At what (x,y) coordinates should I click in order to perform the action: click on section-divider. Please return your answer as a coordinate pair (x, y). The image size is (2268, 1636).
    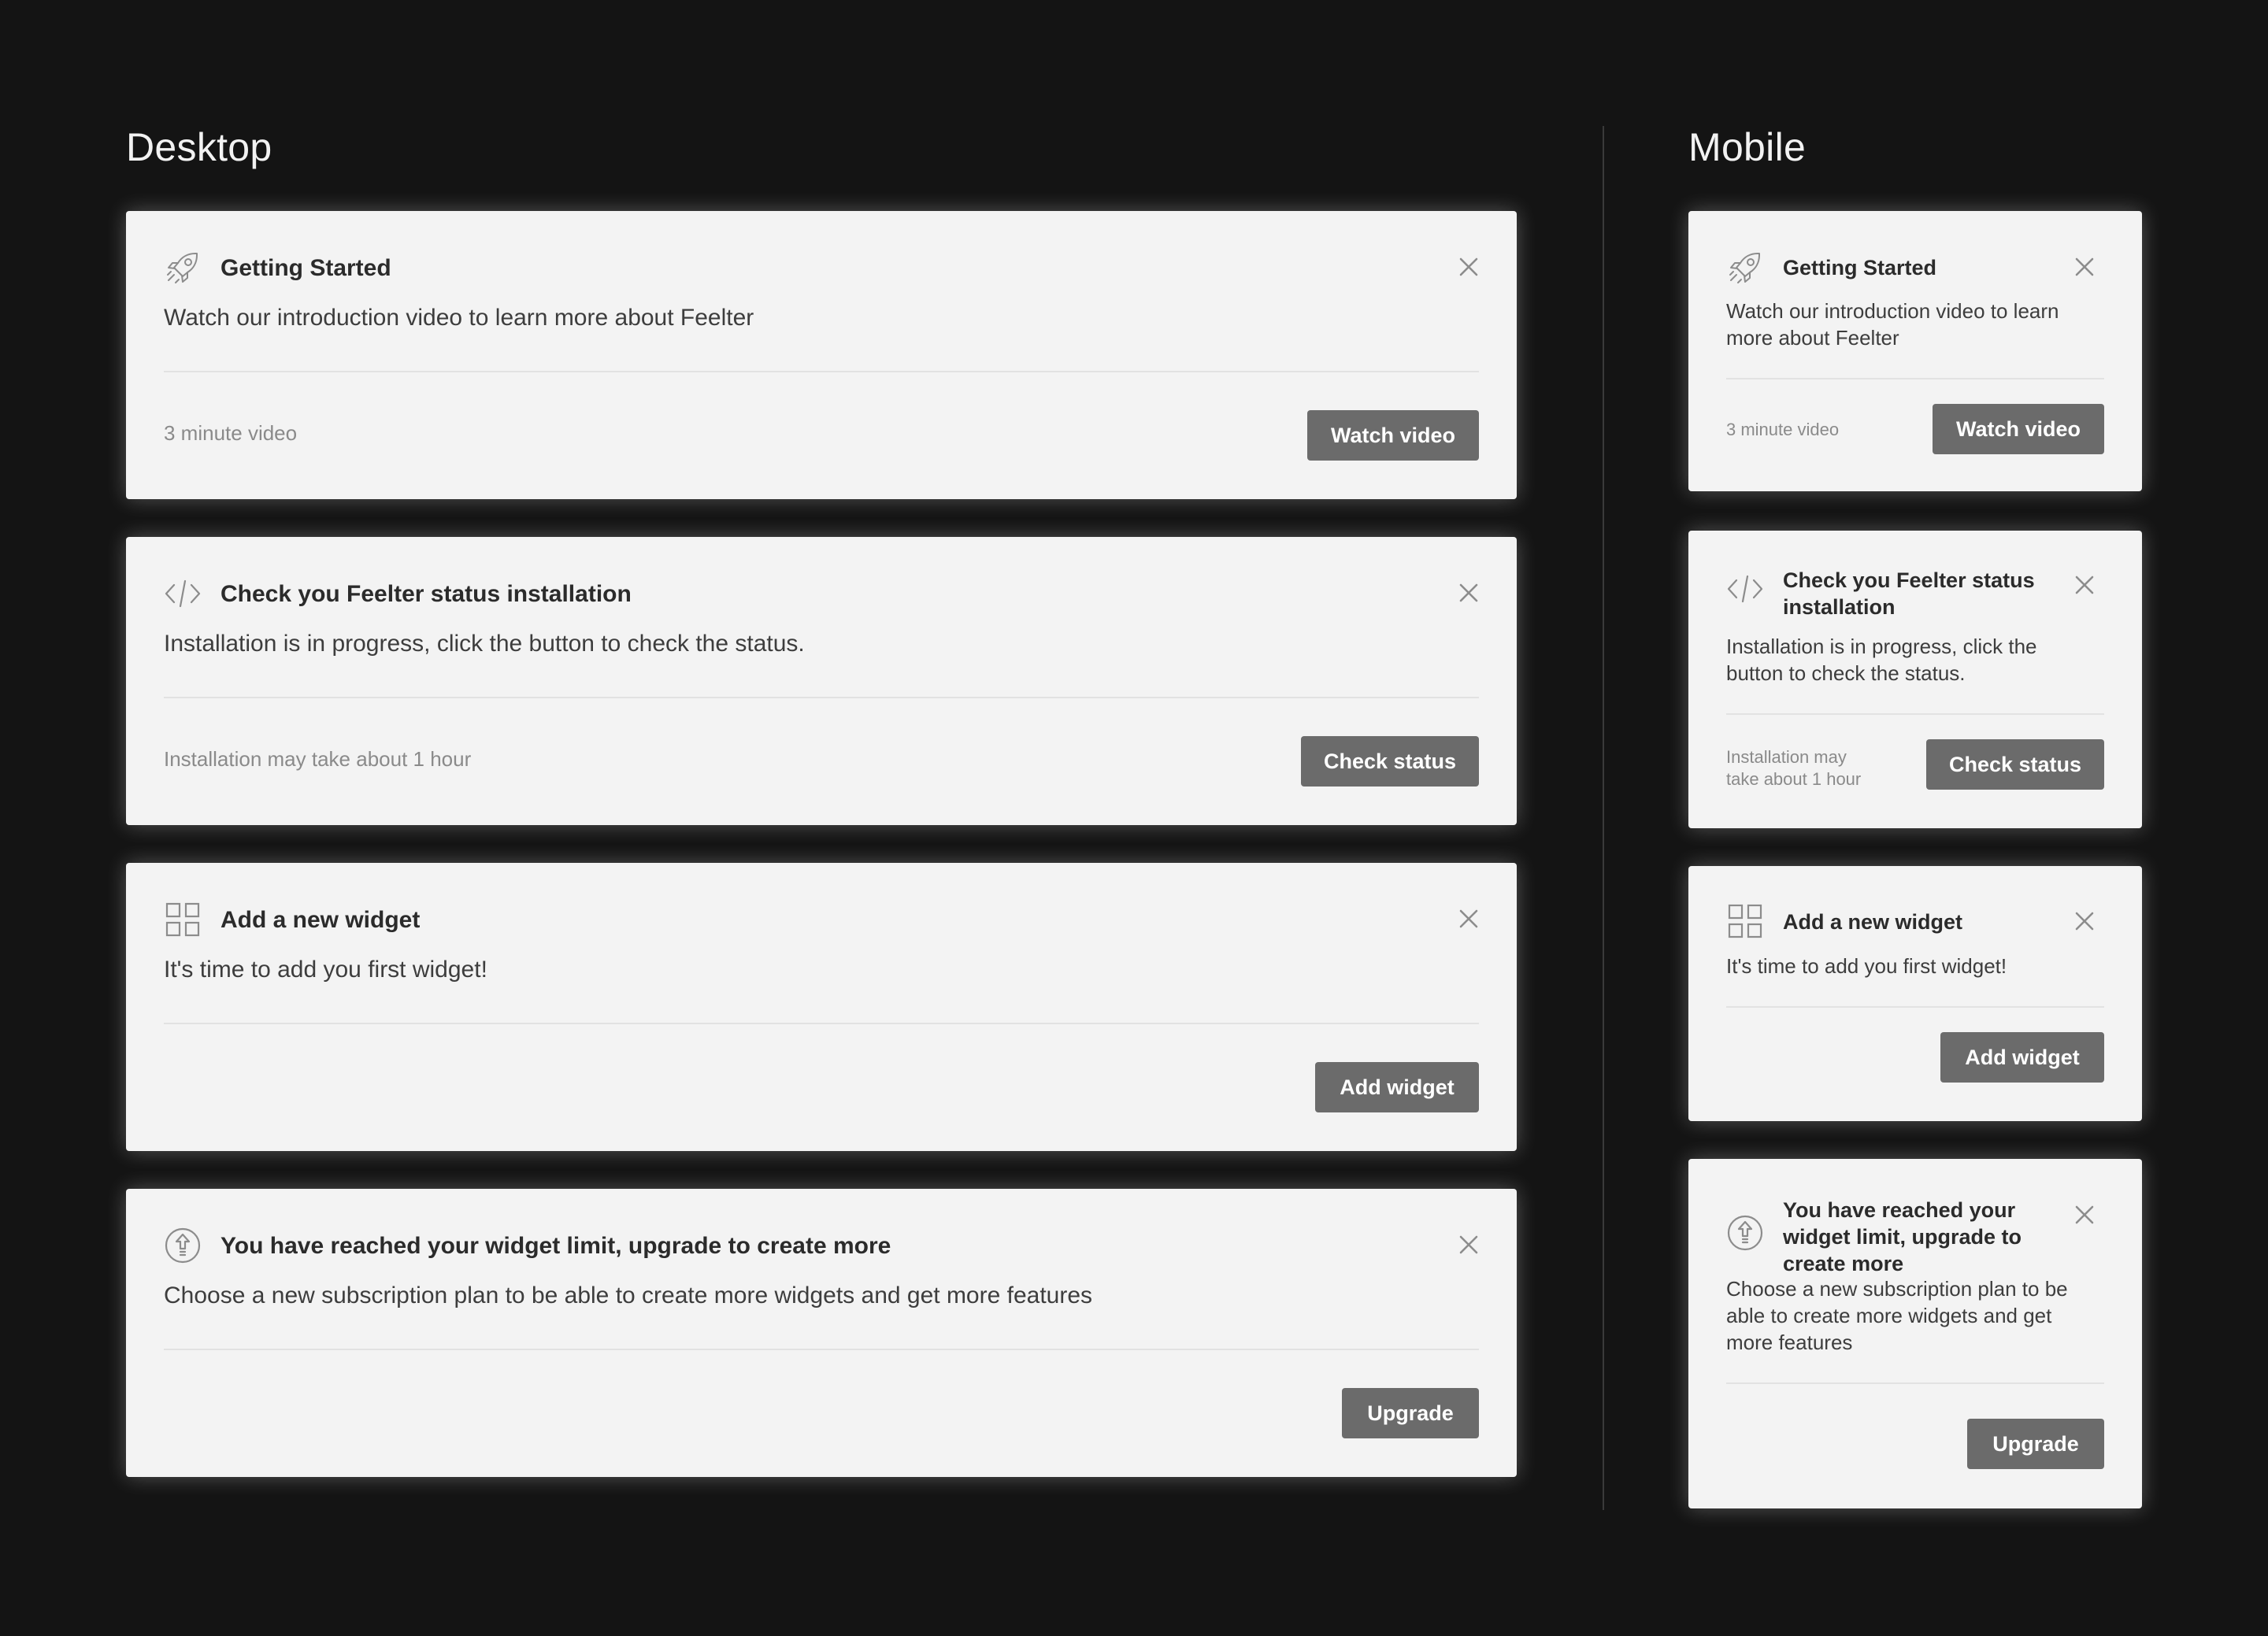
    Looking at the image, I should click on (1603, 818).